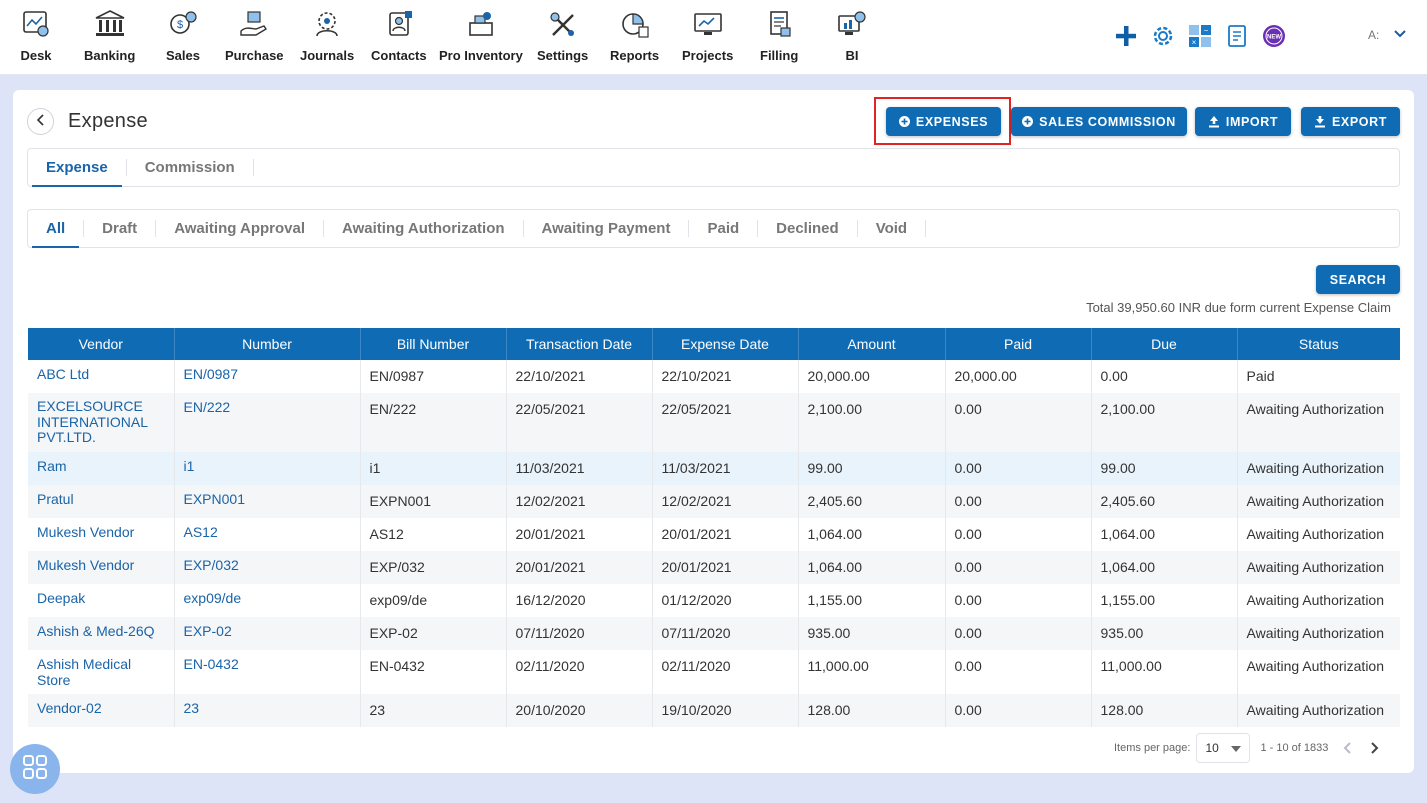 This screenshot has height=803, width=1427. What do you see at coordinates (579, 422) in the screenshot?
I see `transaction-date-cell: 22/05/2021` at bounding box center [579, 422].